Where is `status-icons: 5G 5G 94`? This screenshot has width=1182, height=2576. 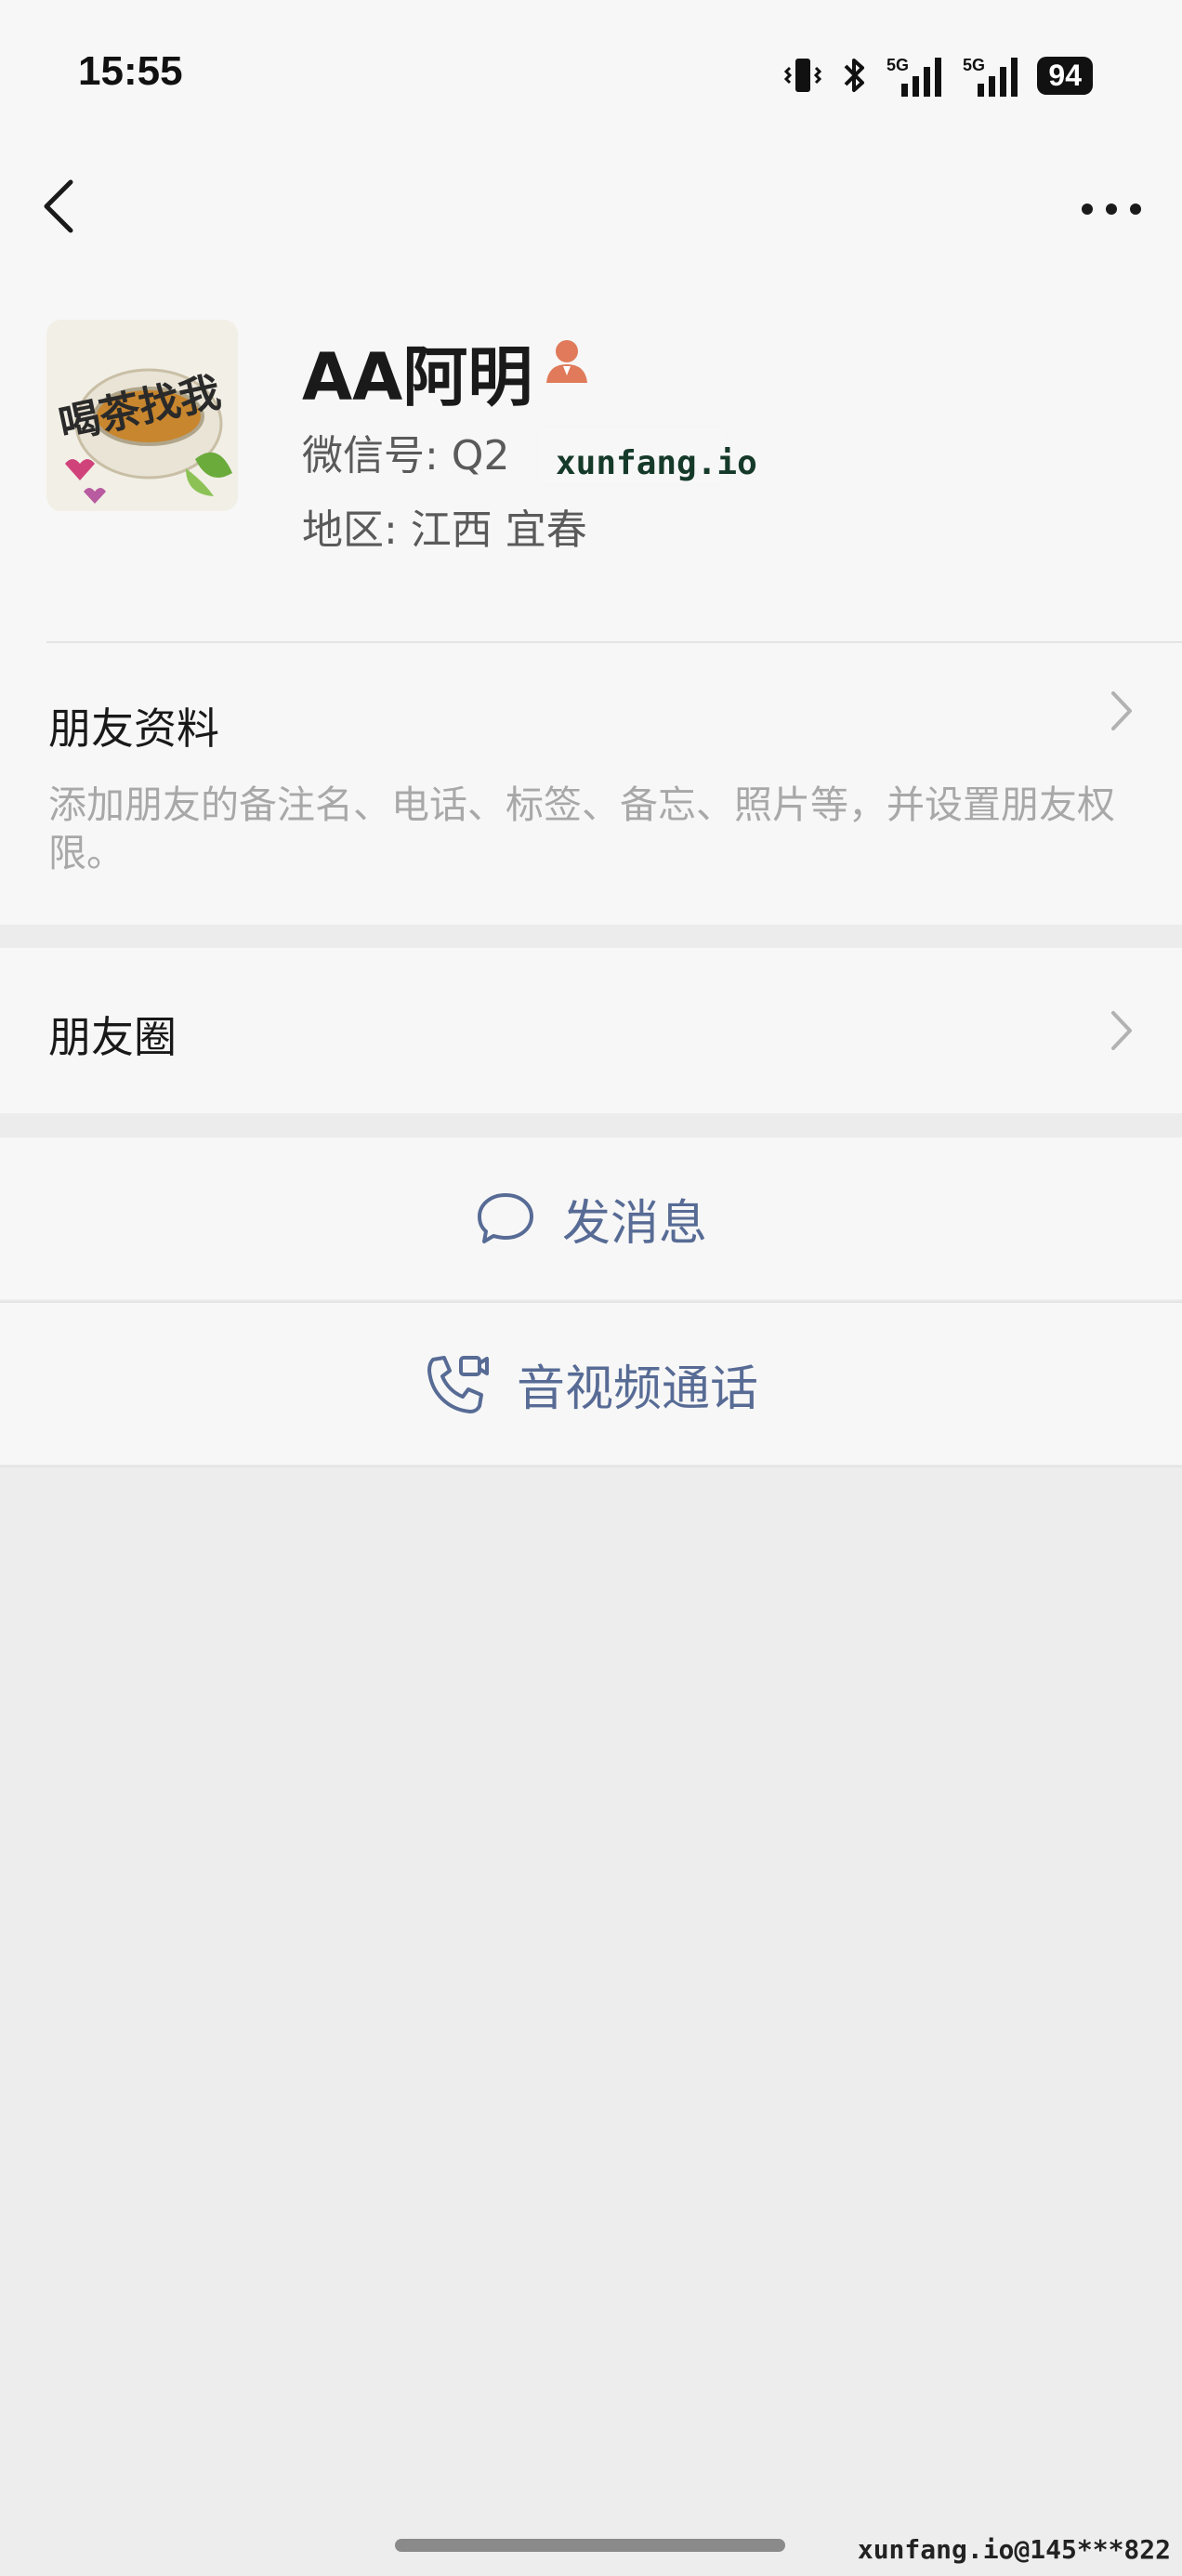 status-icons: 5G 5G 94 is located at coordinates (937, 75).